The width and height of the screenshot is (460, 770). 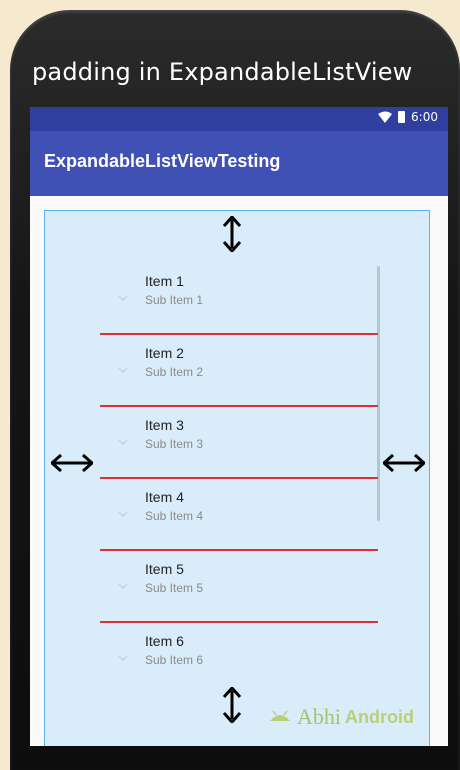 I want to click on group-subtitle: Sub Item 4, so click(x=174, y=516).